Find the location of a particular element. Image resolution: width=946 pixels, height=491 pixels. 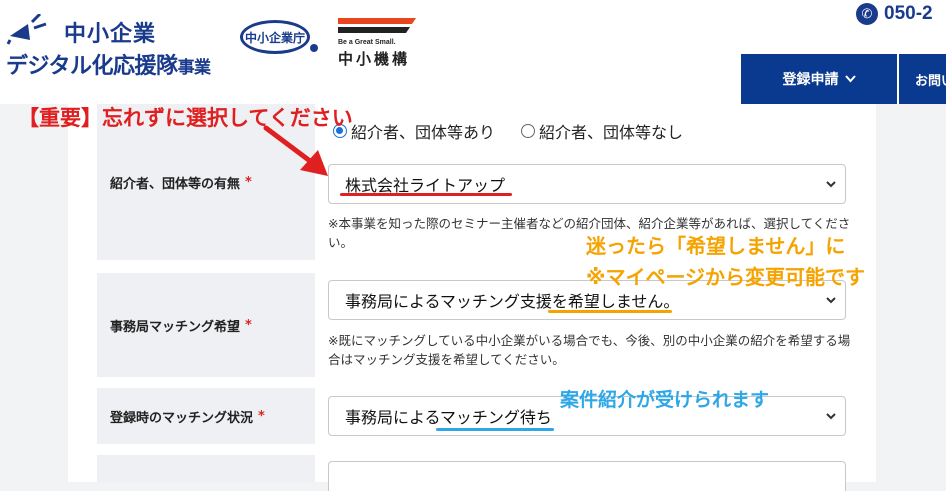

smrj-tagline: Be a Great Small. is located at coordinates (367, 42).